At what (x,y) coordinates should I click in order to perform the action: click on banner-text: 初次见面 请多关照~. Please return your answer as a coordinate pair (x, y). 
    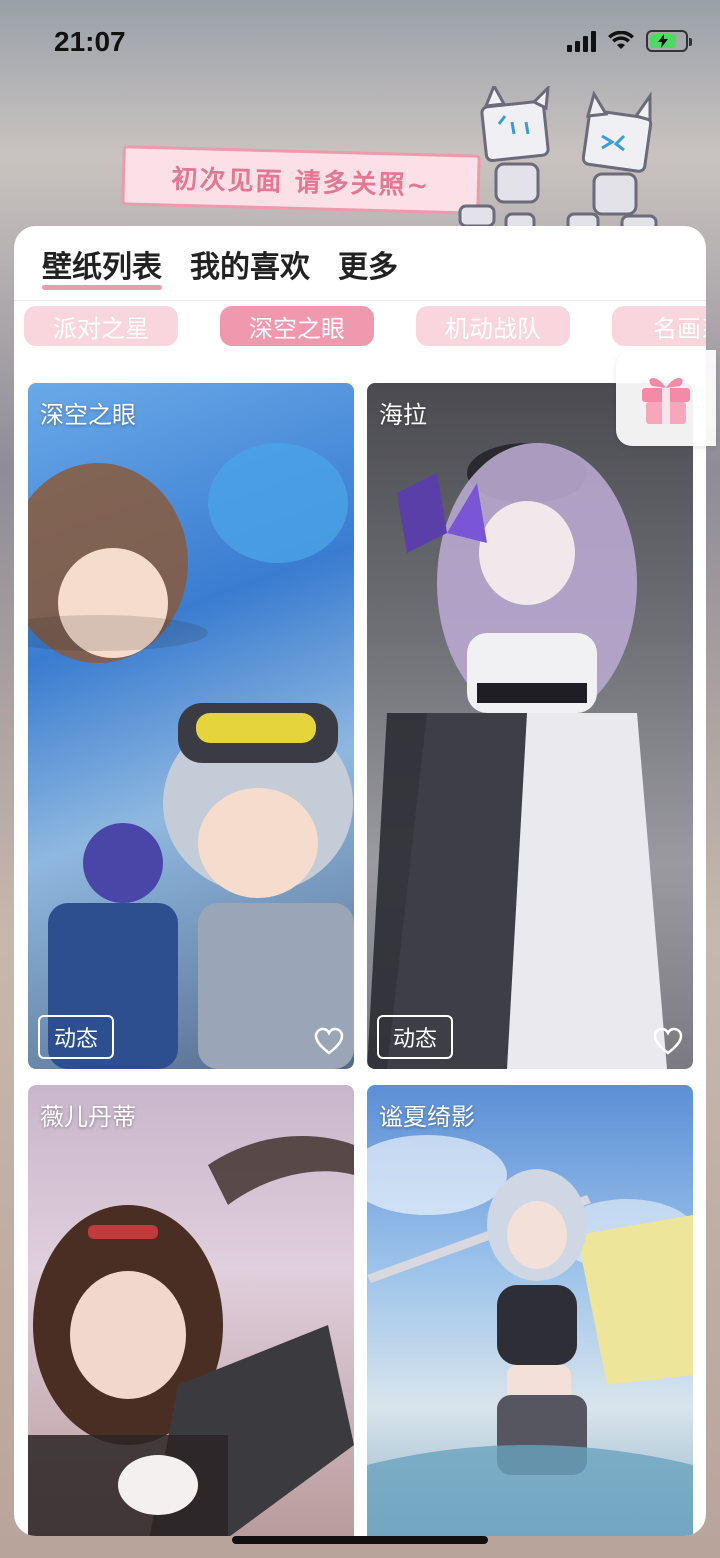
    Looking at the image, I should click on (301, 182).